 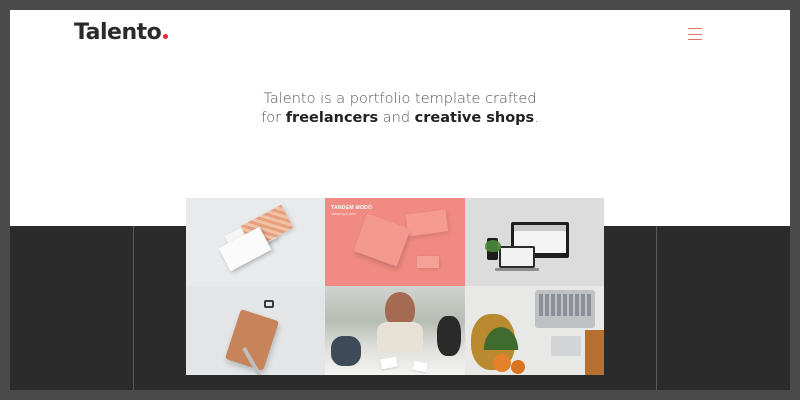 I want to click on tagline-line-1: Talento is a portfolio template crafted, so click(x=400, y=99).